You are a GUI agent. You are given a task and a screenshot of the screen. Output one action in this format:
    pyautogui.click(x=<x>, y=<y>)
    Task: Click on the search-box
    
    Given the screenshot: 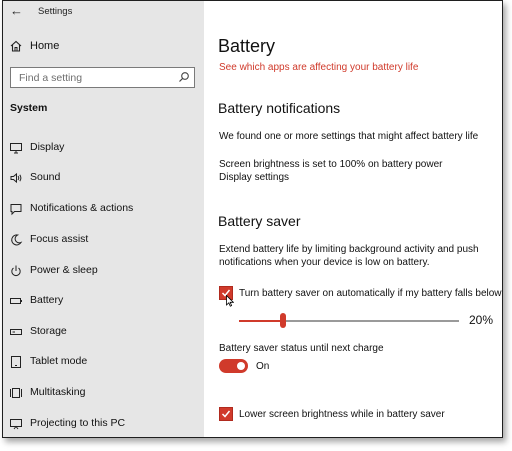 What is the action you would take?
    pyautogui.click(x=102, y=77)
    